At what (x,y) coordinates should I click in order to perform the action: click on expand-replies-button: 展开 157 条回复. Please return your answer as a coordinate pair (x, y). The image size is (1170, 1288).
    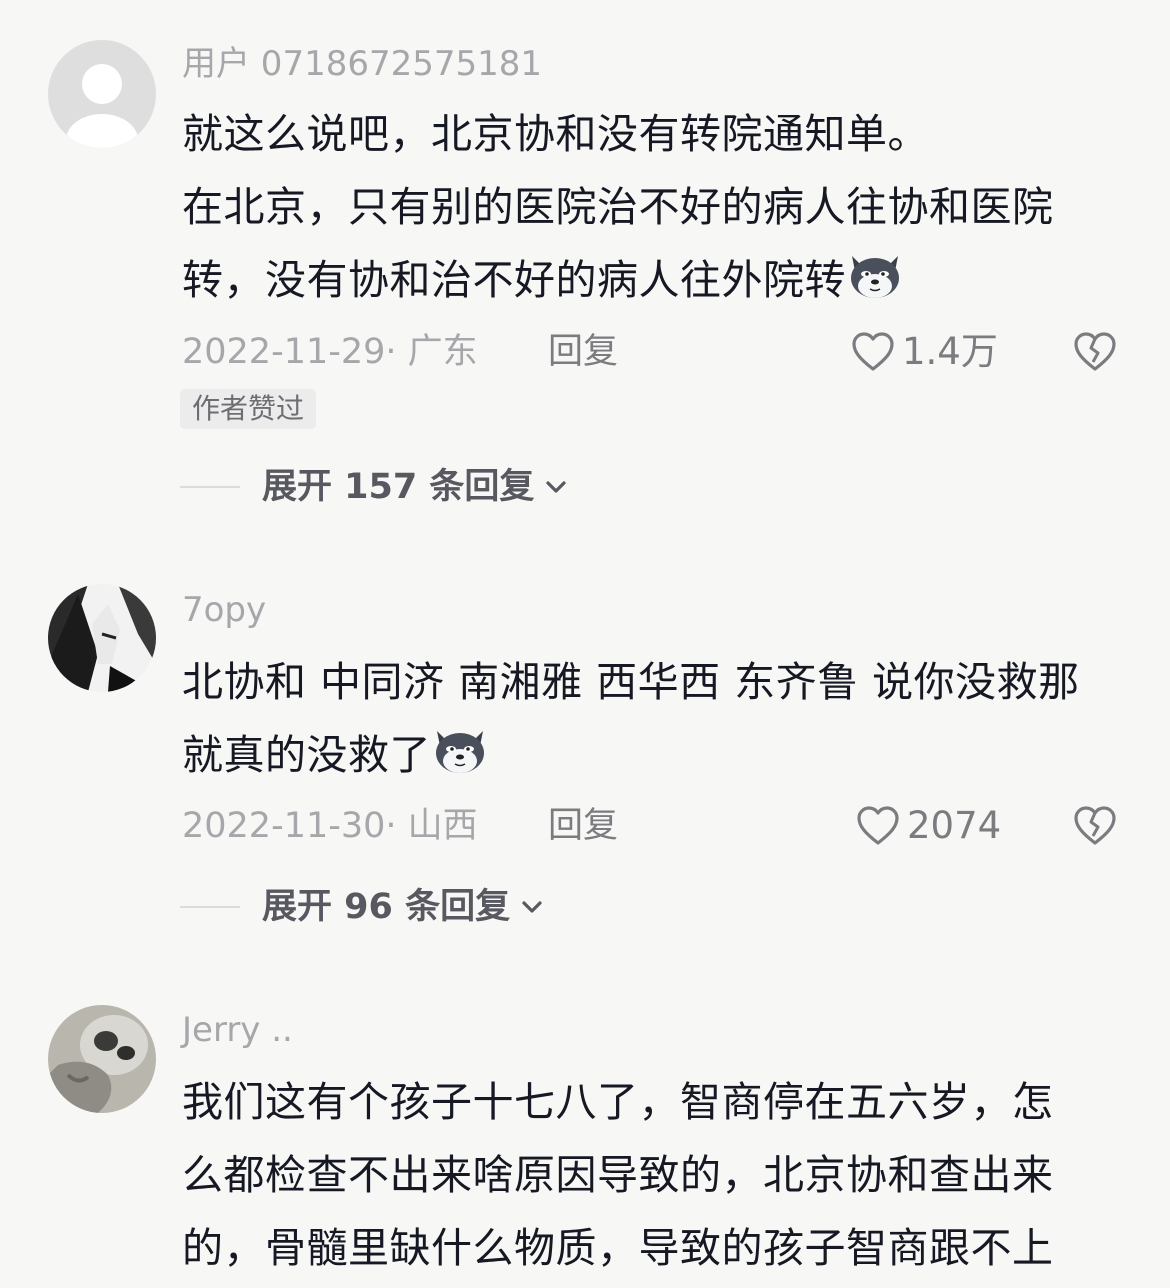
    Looking at the image, I should click on (375, 487).